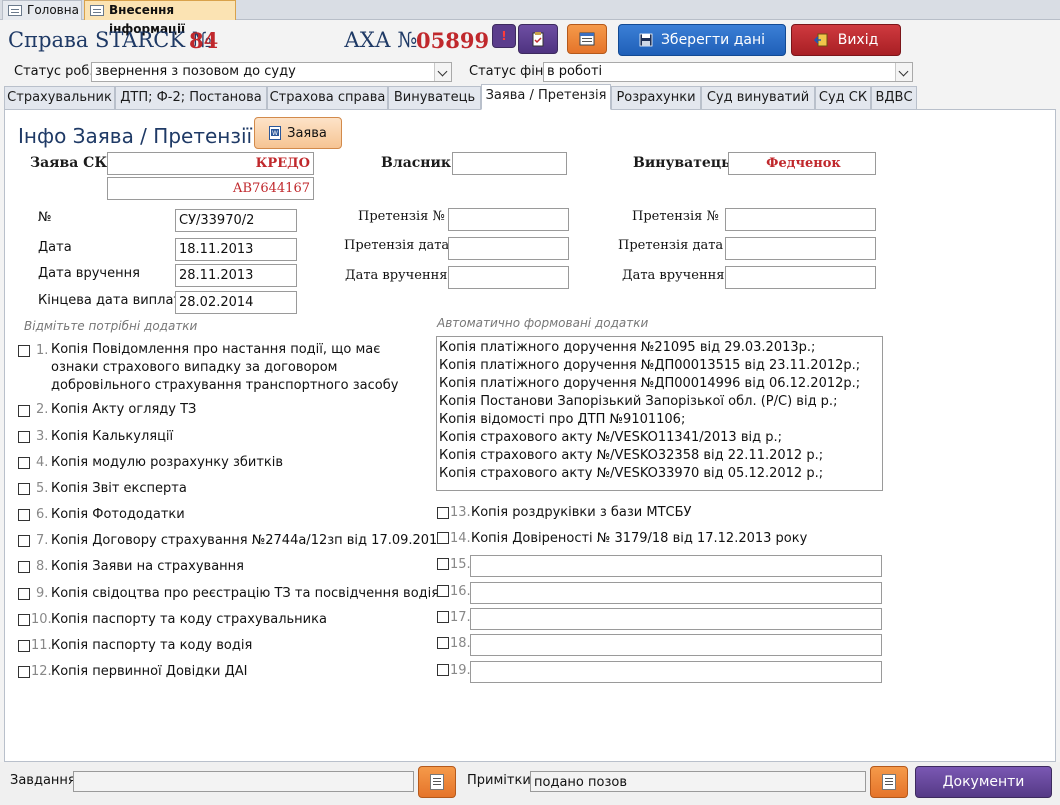 This screenshot has width=1060, height=805. What do you see at coordinates (460, 564) in the screenshot?
I see `extra-attachment-number: 15.` at bounding box center [460, 564].